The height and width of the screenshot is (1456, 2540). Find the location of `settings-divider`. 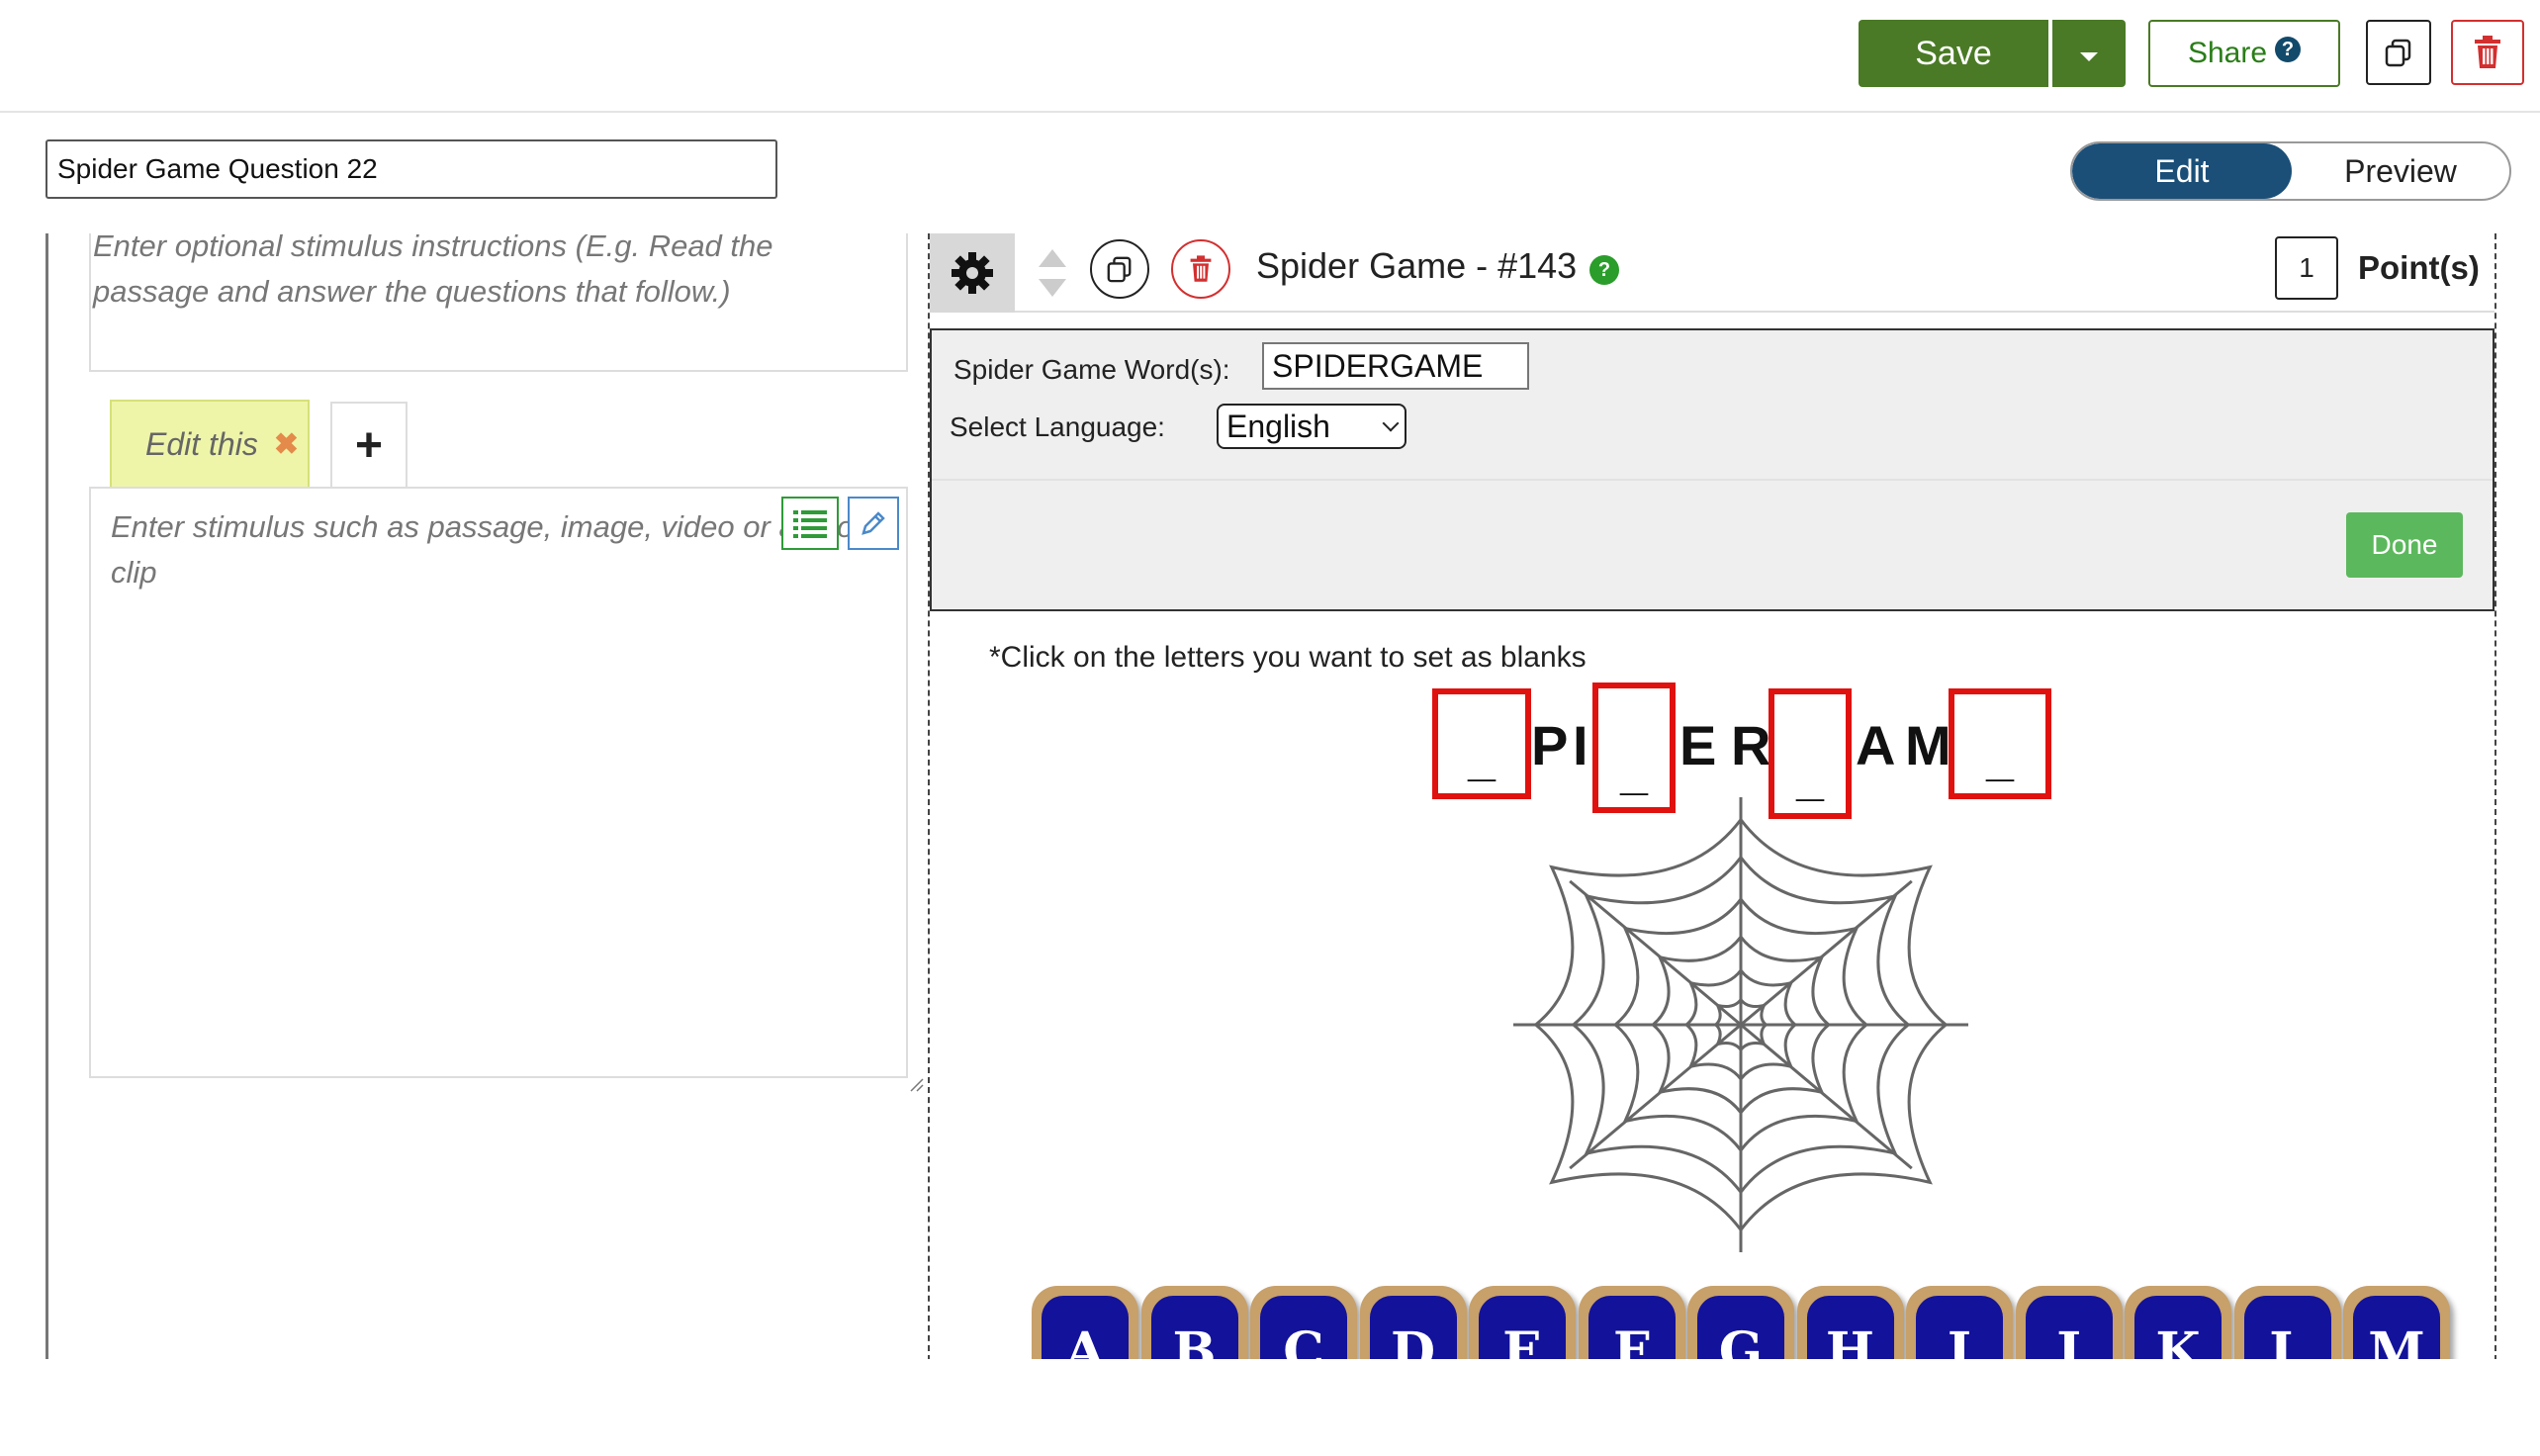

settings-divider is located at coordinates (1713, 480).